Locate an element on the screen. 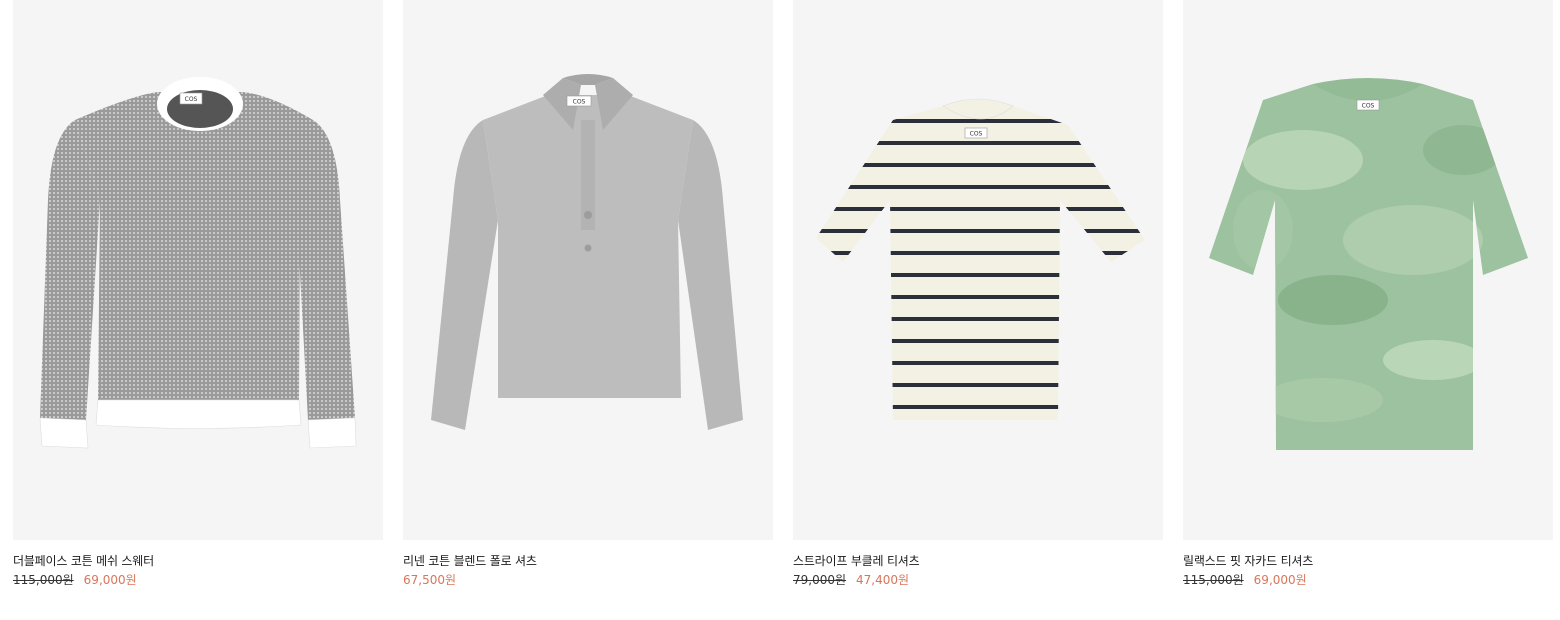 The width and height of the screenshot is (1560, 620). sale-price: 47,400원 is located at coordinates (883, 580).